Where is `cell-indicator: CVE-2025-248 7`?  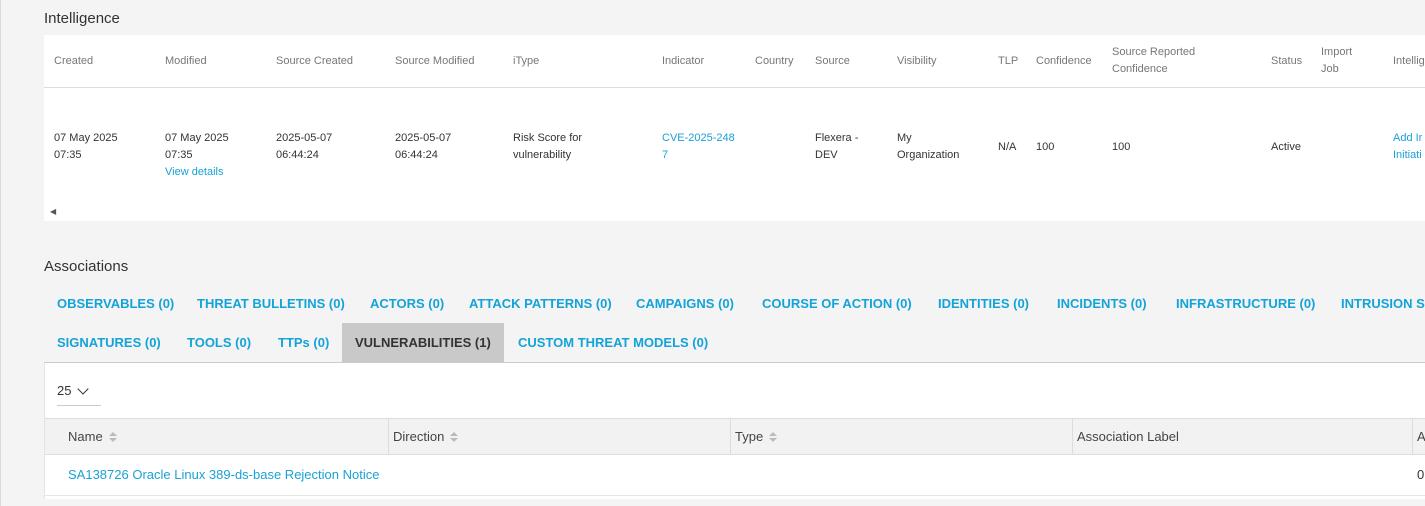 cell-indicator: CVE-2025-248 7 is located at coordinates (698, 147).